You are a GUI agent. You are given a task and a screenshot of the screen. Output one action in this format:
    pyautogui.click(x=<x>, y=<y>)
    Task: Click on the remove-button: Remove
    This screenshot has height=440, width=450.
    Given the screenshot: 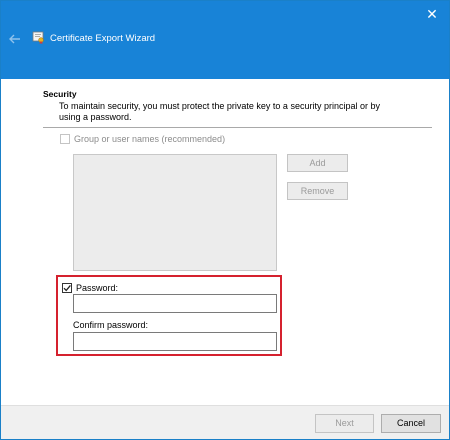 What is the action you would take?
    pyautogui.click(x=317, y=191)
    